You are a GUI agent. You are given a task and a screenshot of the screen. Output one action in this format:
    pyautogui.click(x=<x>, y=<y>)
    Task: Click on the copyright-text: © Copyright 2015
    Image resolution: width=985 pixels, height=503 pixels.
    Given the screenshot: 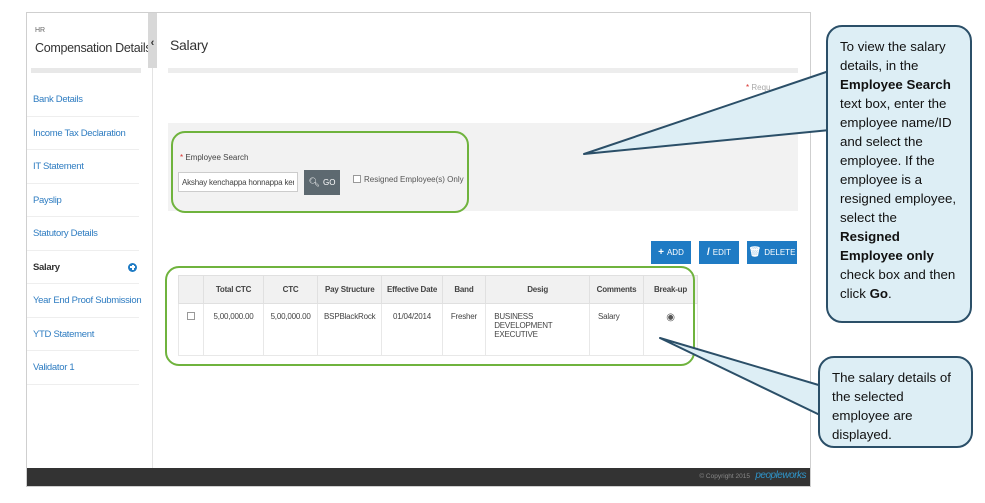 What is the action you would take?
    pyautogui.click(x=724, y=476)
    